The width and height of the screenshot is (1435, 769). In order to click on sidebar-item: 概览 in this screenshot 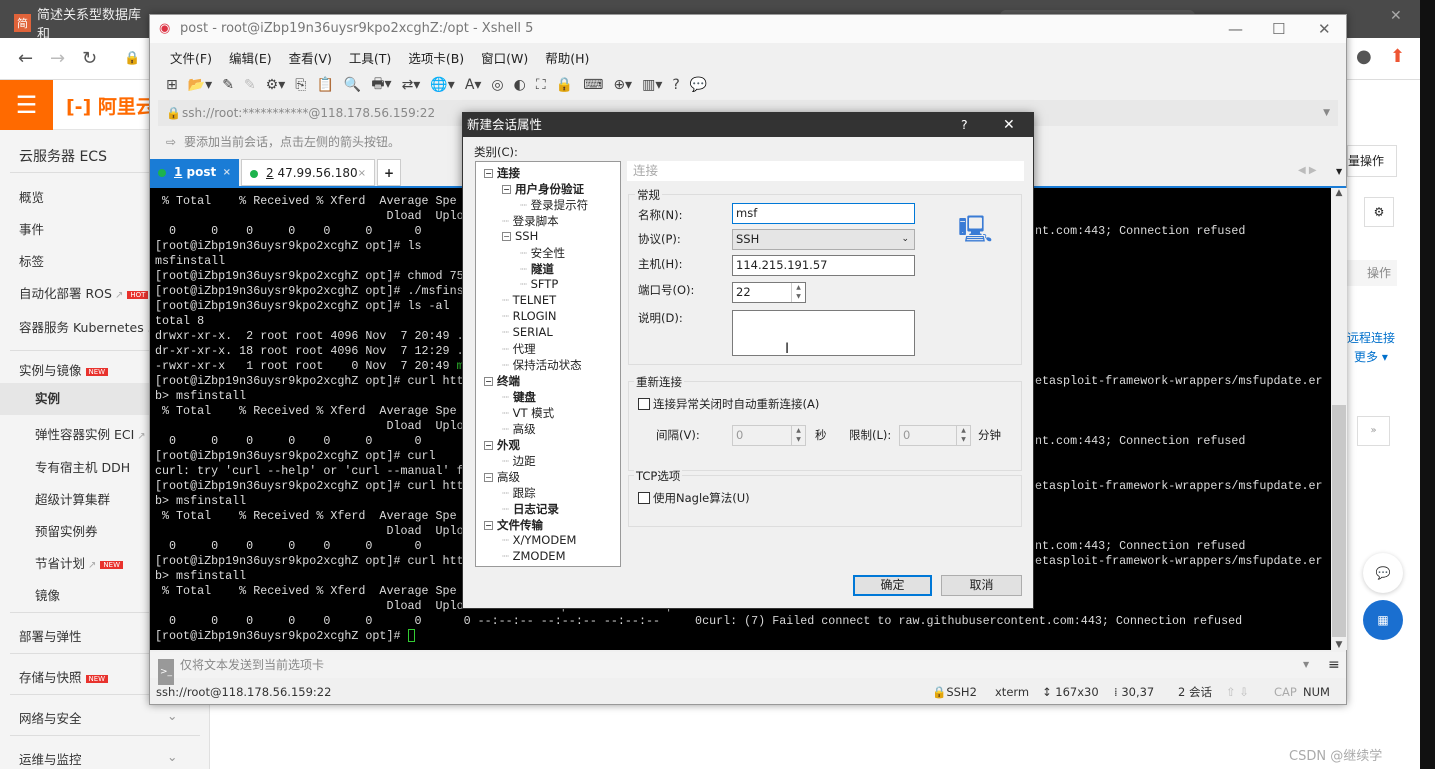, I will do `click(31, 196)`.